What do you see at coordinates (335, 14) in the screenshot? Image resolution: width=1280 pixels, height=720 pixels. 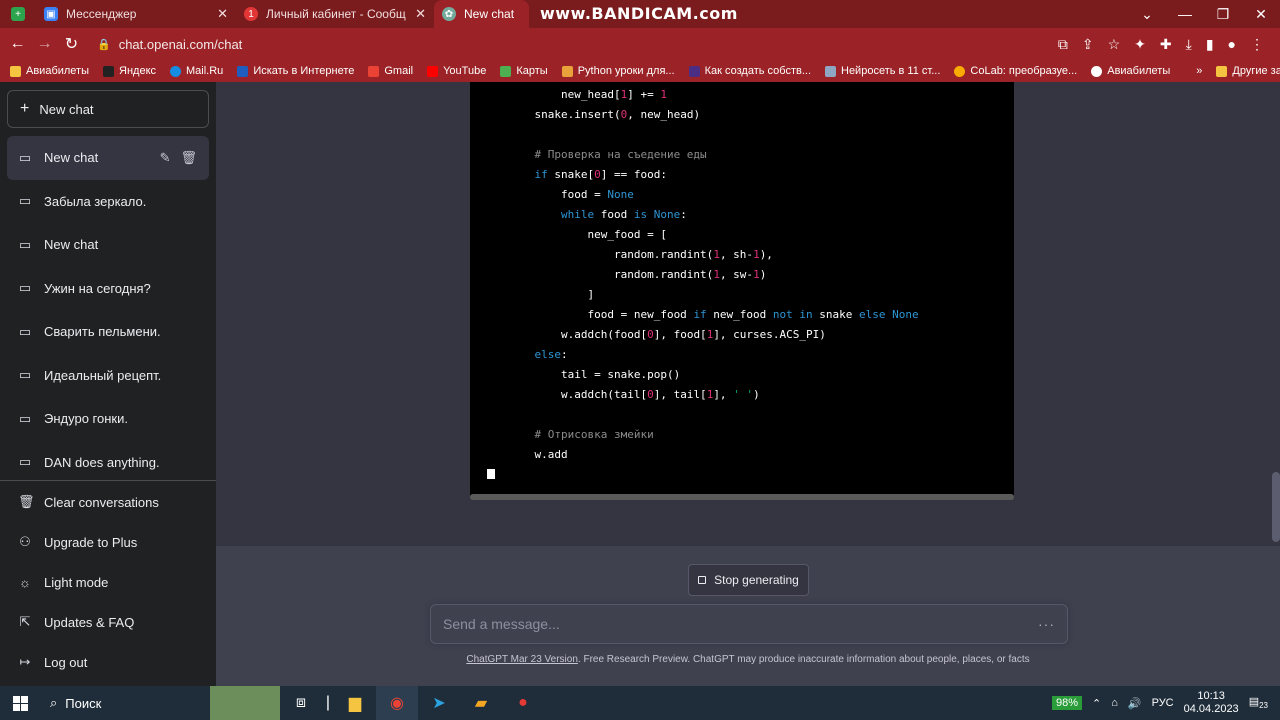 I see `tab-cabinet: 1 Личный кабинет - Сообщения ✕` at bounding box center [335, 14].